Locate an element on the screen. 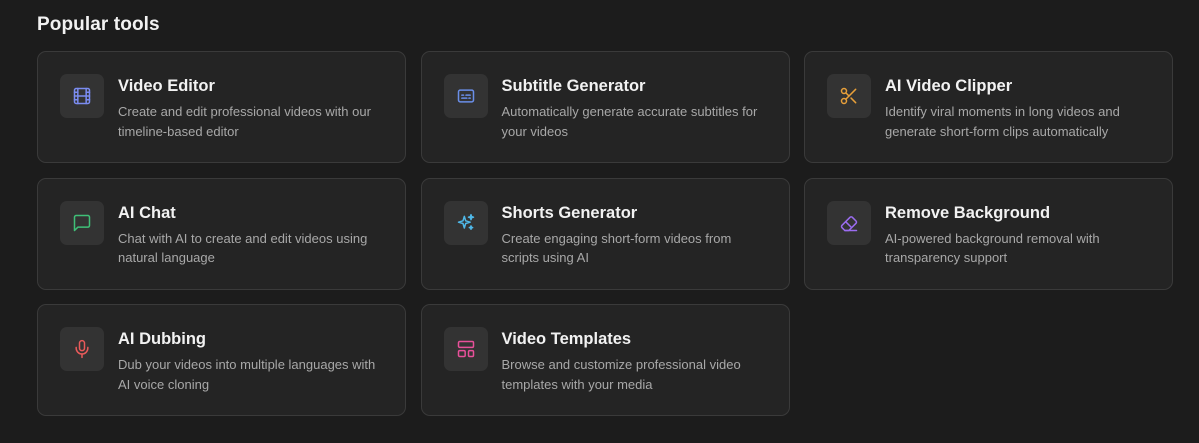  captions-icon-graphic is located at coordinates (465, 96).